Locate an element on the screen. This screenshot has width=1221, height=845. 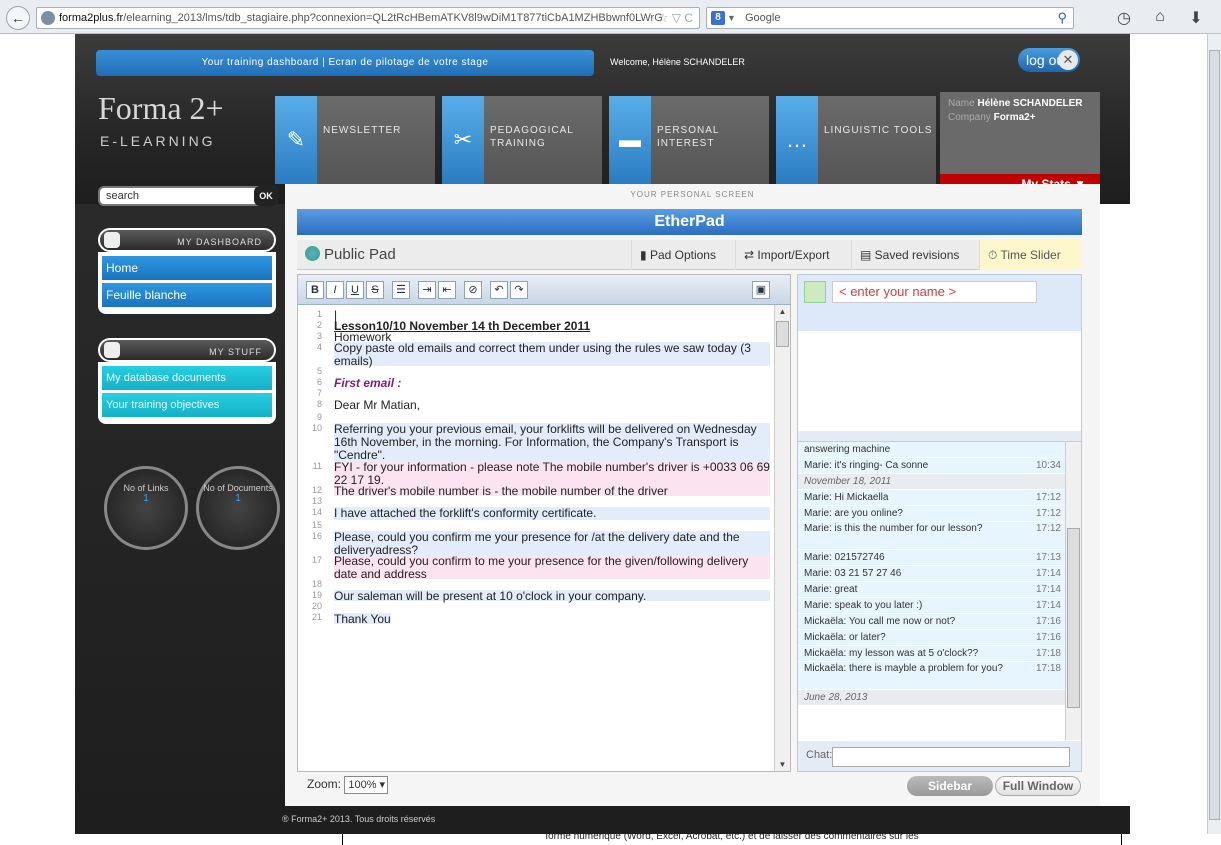
chat-scrollbar is located at coordinates (1073, 591).